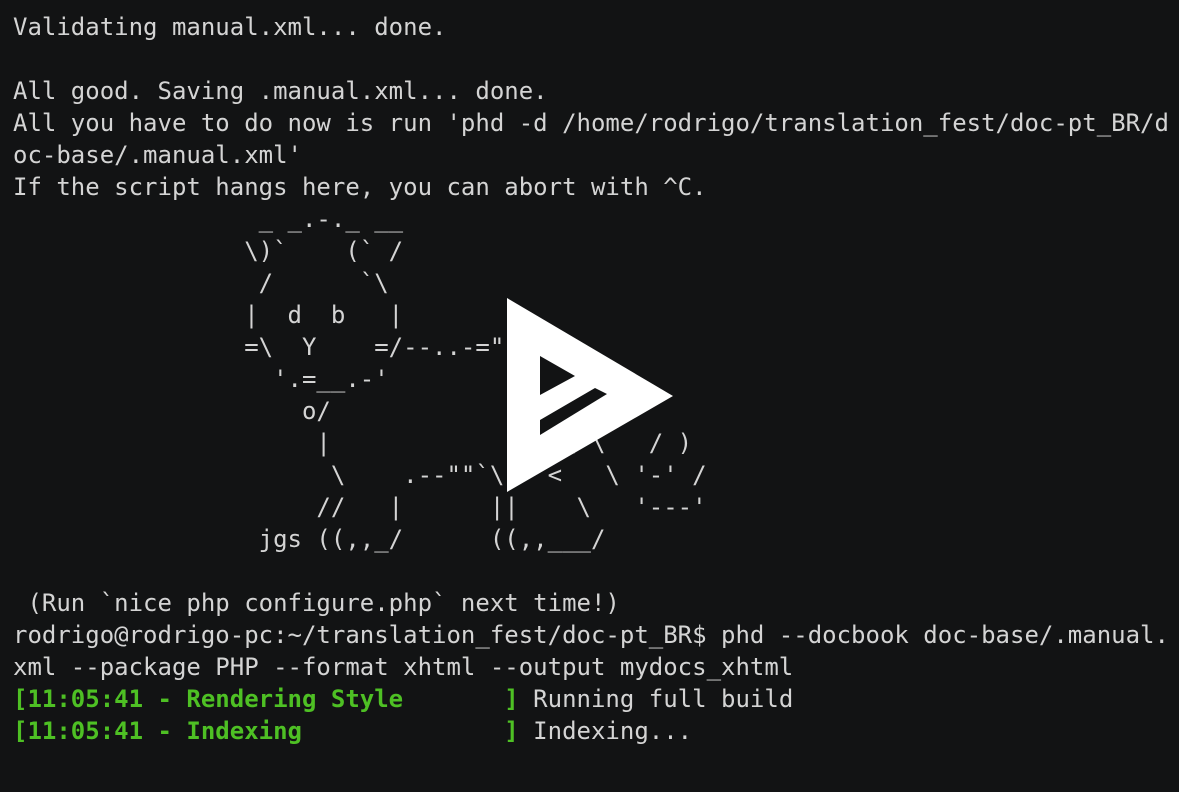  Describe the element at coordinates (266, 731) in the screenshot. I see `status-tag: [11:05:41 - Indexing ]` at that location.